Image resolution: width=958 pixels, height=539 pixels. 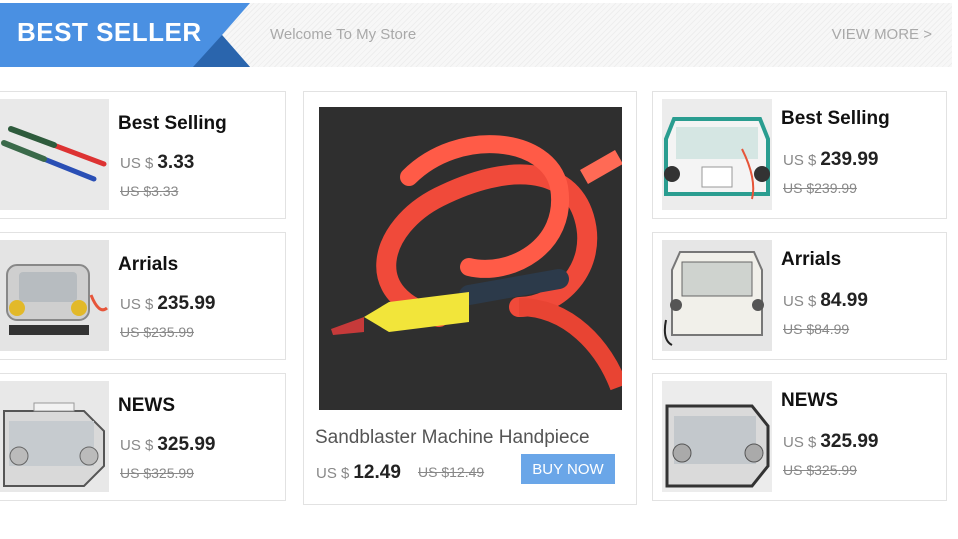 What do you see at coordinates (186, 303) in the screenshot?
I see `price-value: 235.99` at bounding box center [186, 303].